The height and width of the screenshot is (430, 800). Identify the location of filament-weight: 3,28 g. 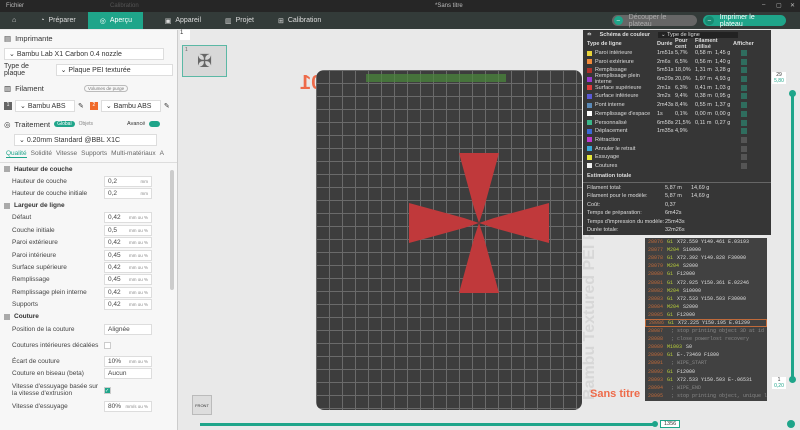
(723, 70).